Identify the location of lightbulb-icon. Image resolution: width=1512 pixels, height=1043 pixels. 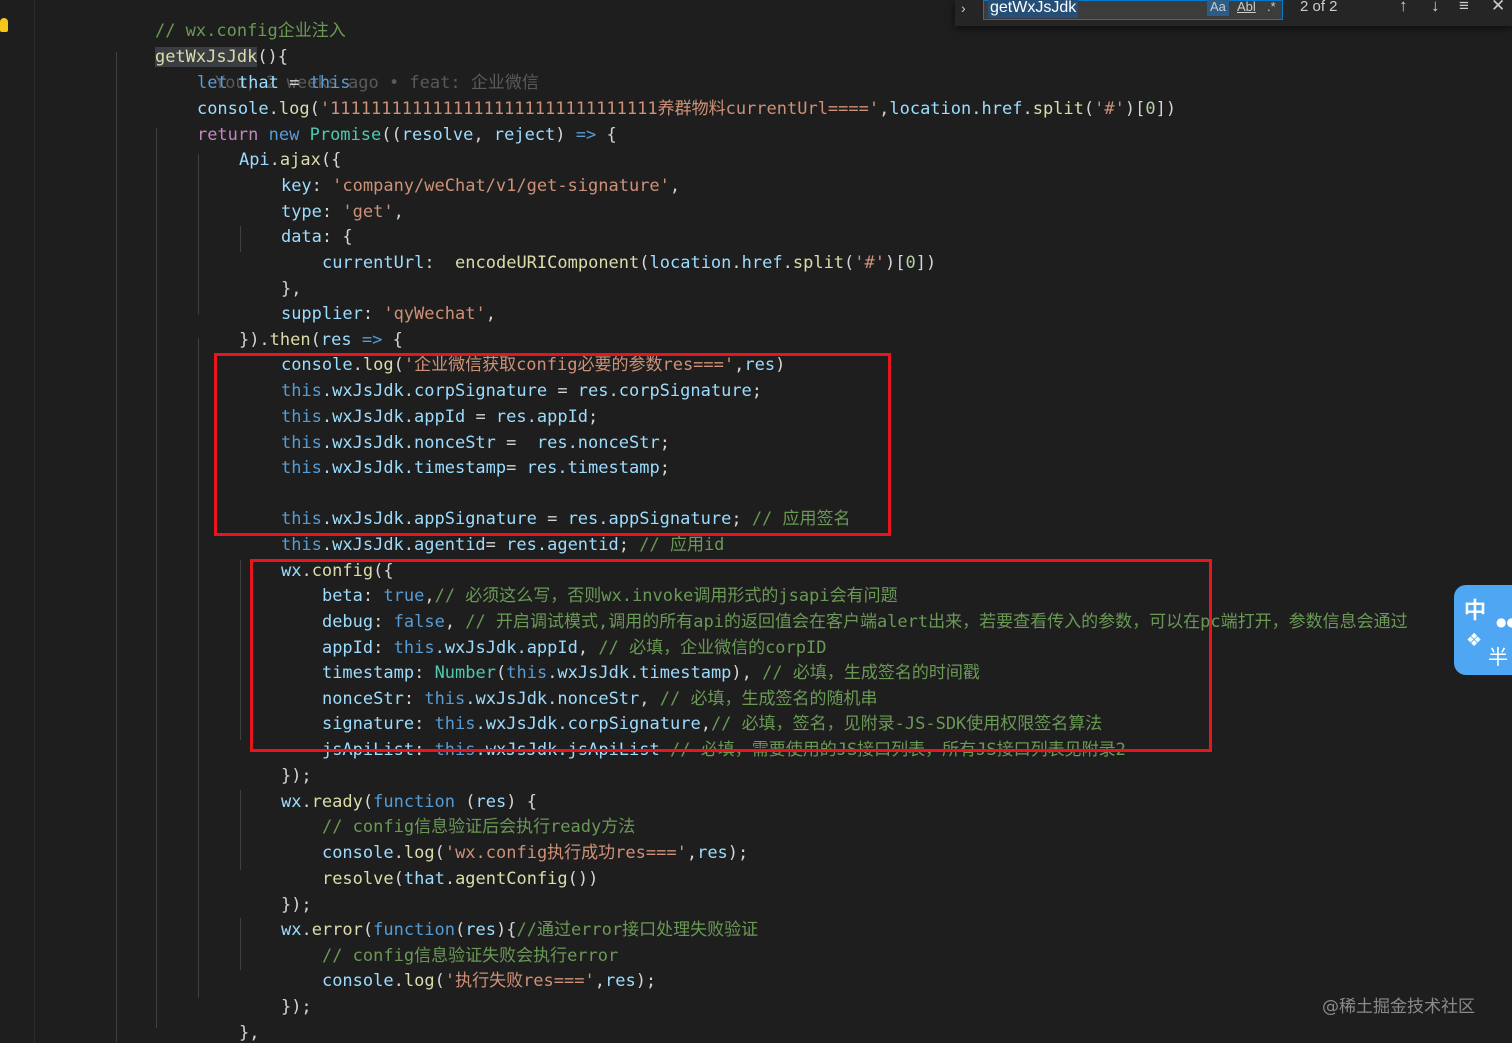
(4, 25).